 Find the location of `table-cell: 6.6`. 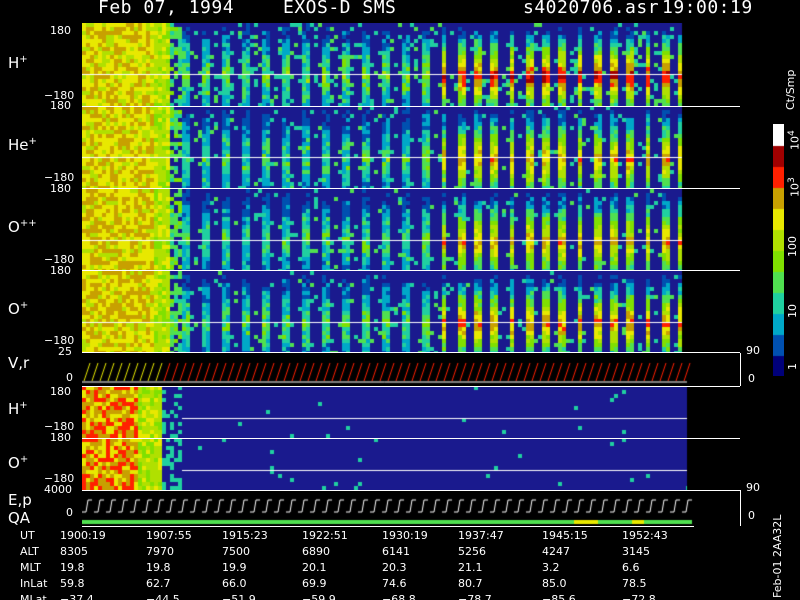

table-cell: 6.6 is located at coordinates (631, 567).